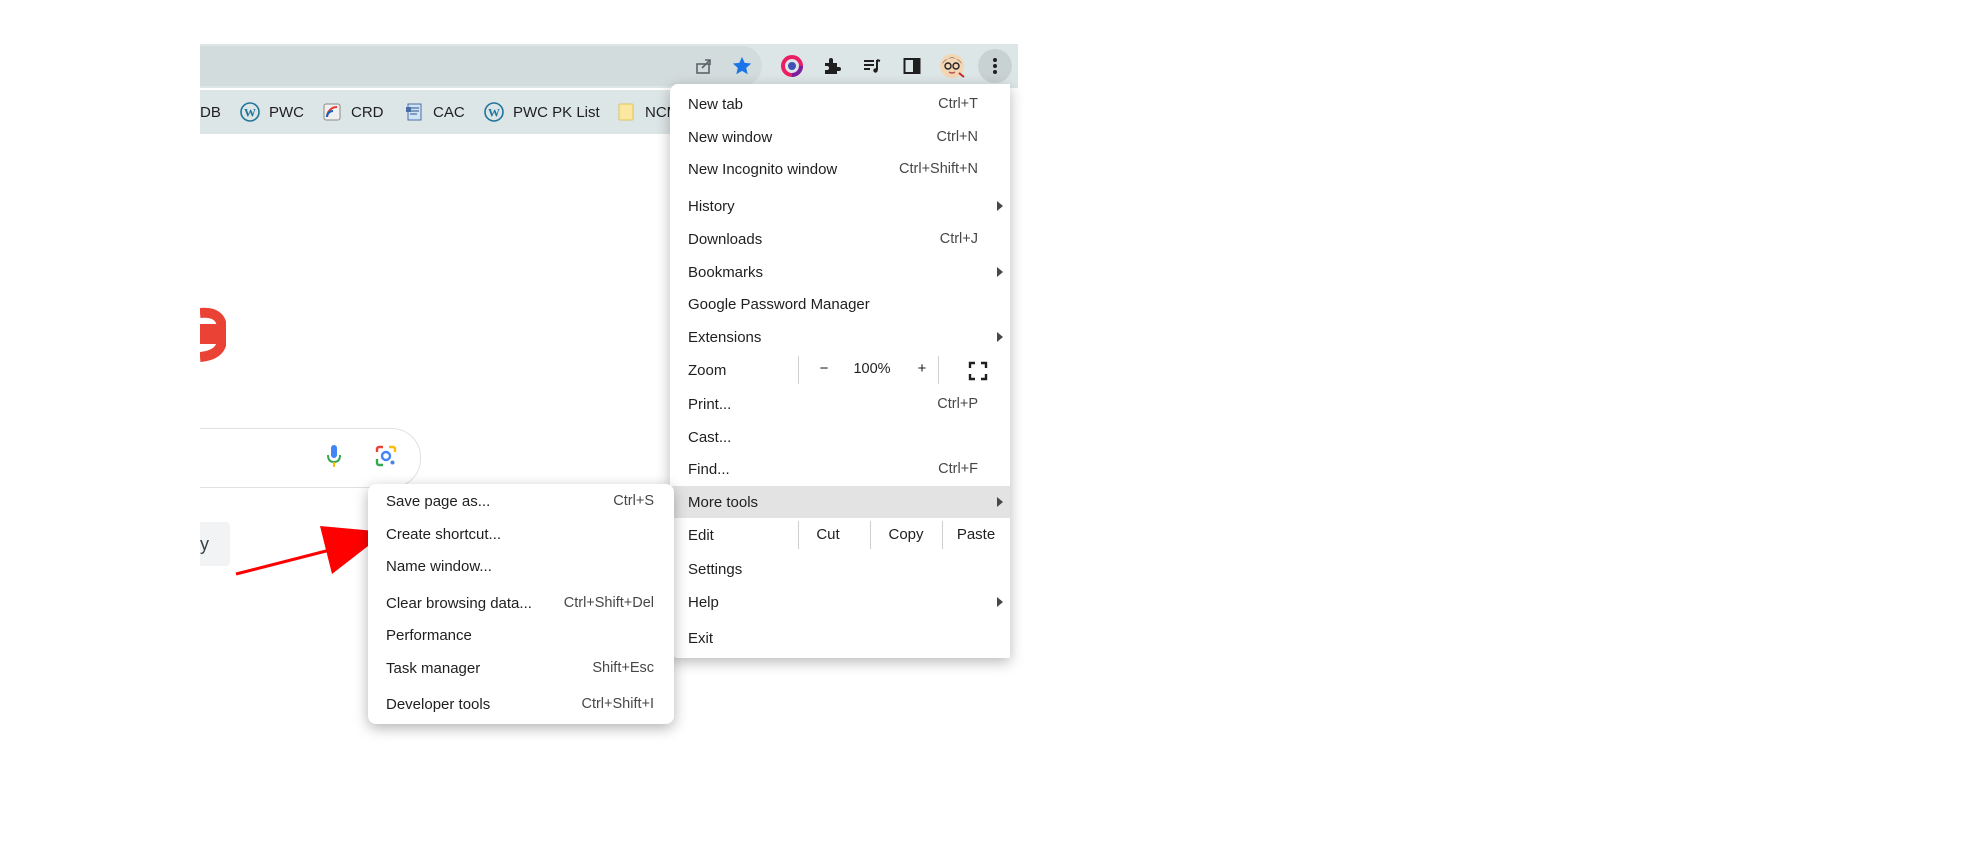 The width and height of the screenshot is (1972, 852). What do you see at coordinates (840, 502) in the screenshot?
I see `menu-item-more-tools: More tools` at bounding box center [840, 502].